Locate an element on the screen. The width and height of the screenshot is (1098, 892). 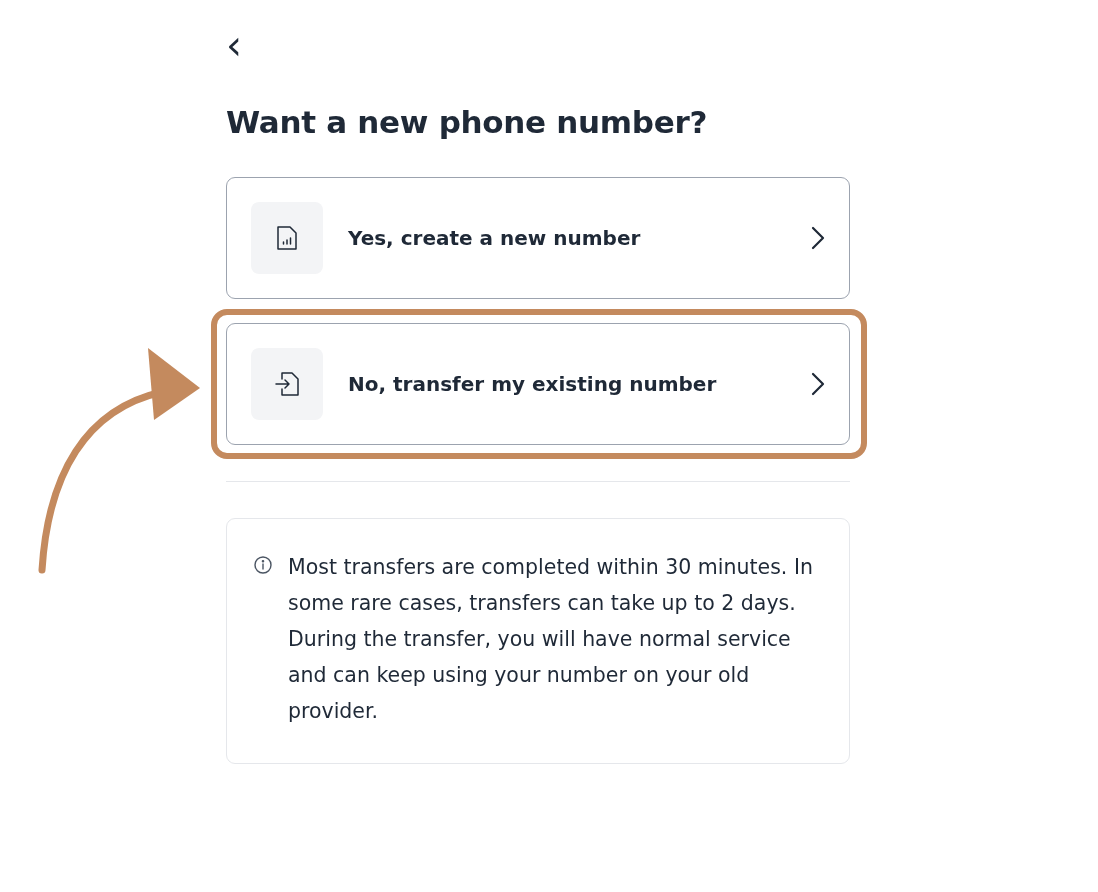
info-text: Most transfers are completed within 30 minutes. In some rare cases, transfers can take up to 2 days. During the transfer, you will have normal service and can keep using your number on your old provider. is located at coordinates (551, 639).